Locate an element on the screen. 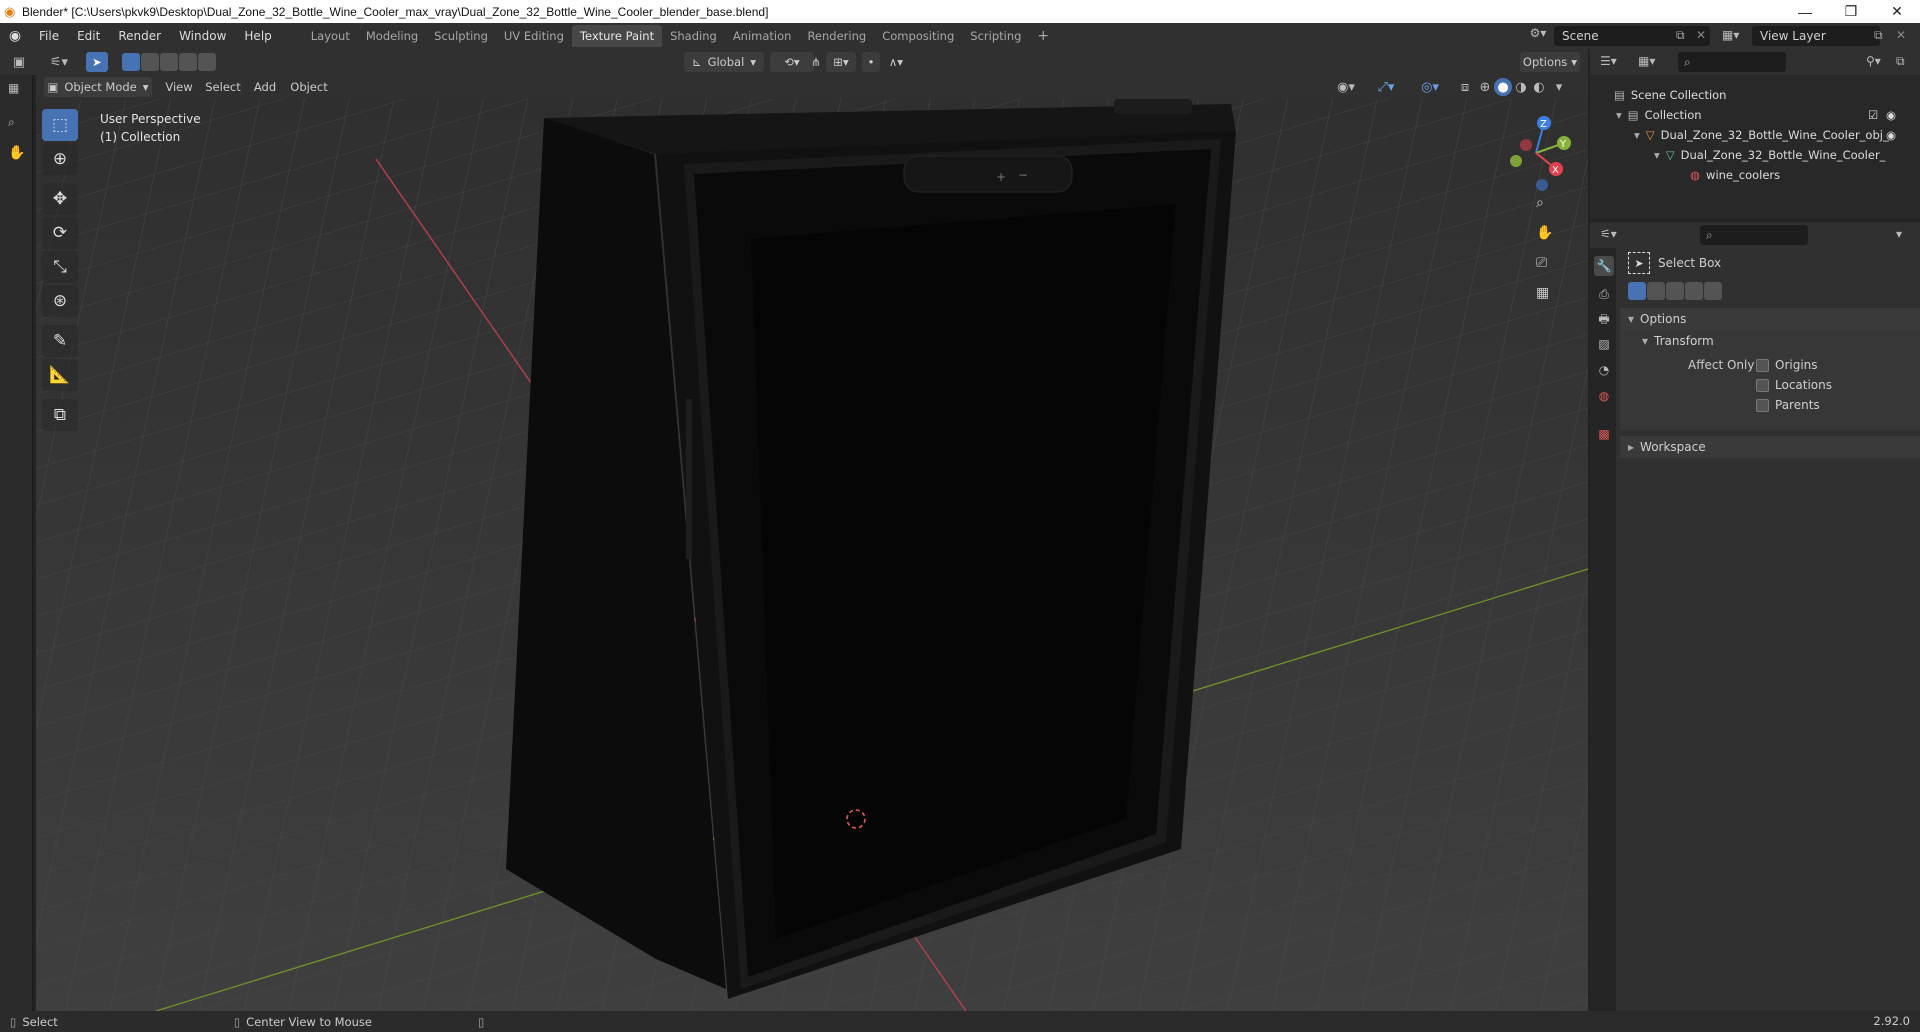 The height and width of the screenshot is (1032, 1920). view-layer-selector: View Layer is located at coordinates (1816, 36).